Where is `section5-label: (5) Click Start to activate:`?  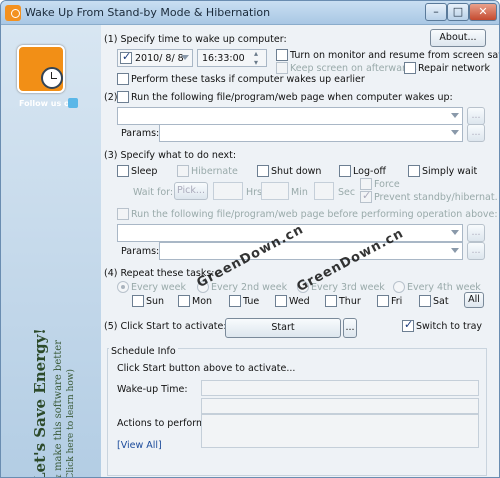 section5-label: (5) Click Start to activate: is located at coordinates (165, 326).